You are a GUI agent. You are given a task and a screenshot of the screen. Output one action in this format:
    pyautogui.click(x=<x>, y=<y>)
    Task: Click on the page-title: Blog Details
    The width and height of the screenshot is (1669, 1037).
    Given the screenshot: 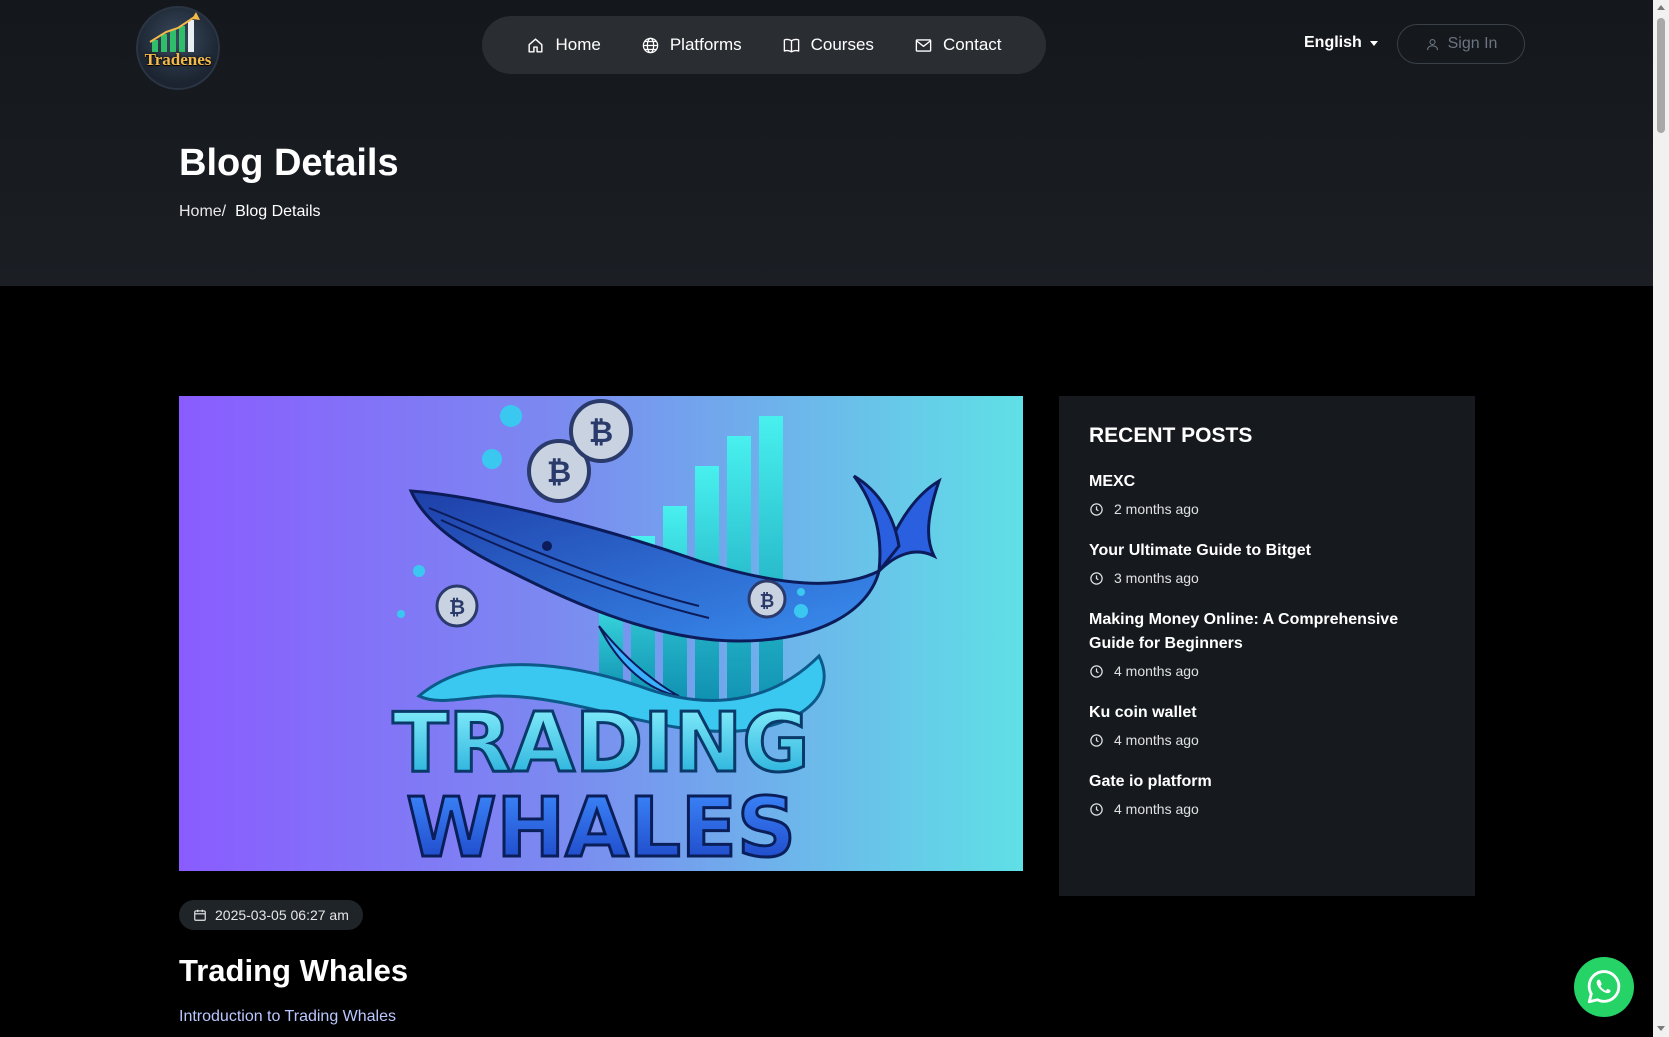 What is the action you would take?
    pyautogui.click(x=289, y=163)
    